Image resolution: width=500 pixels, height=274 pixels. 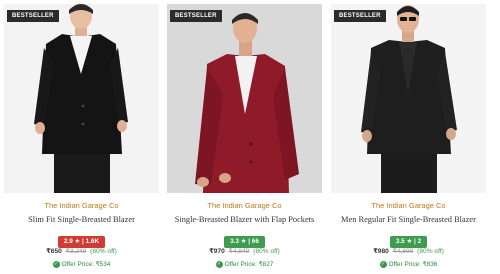 I want to click on mrp-price: ₹4,899, so click(x=403, y=251).